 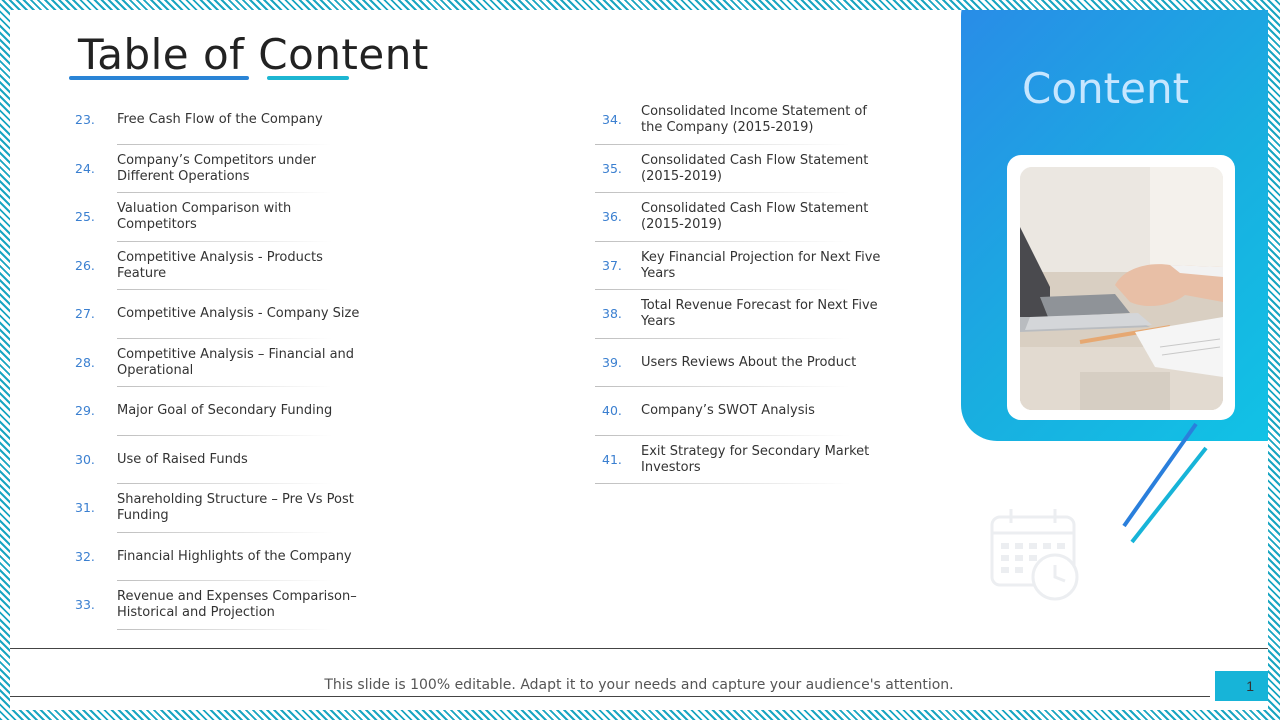 What do you see at coordinates (1106, 88) in the screenshot?
I see `panel-title: Content` at bounding box center [1106, 88].